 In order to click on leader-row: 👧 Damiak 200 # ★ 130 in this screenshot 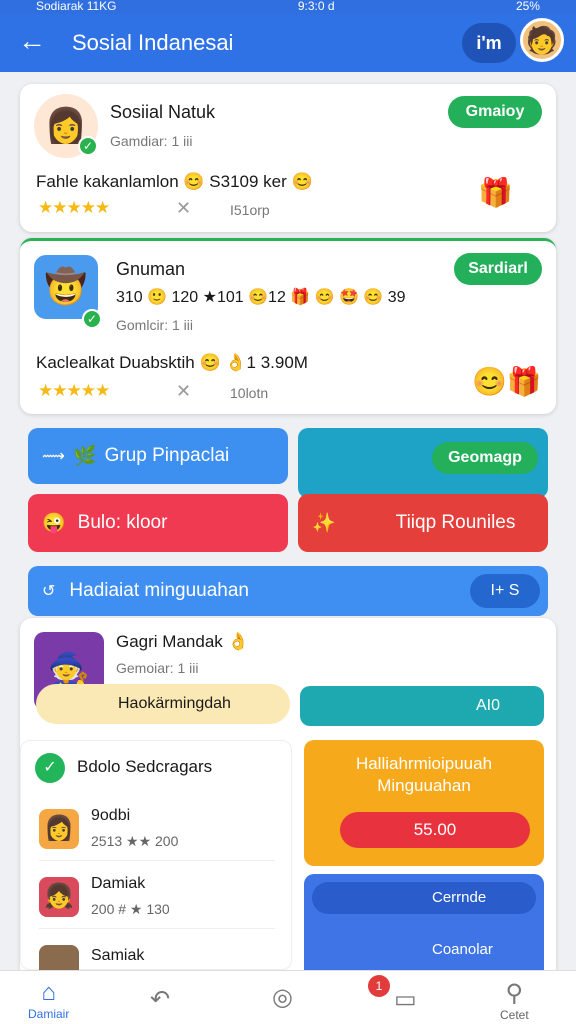, I will do `click(157, 901)`.